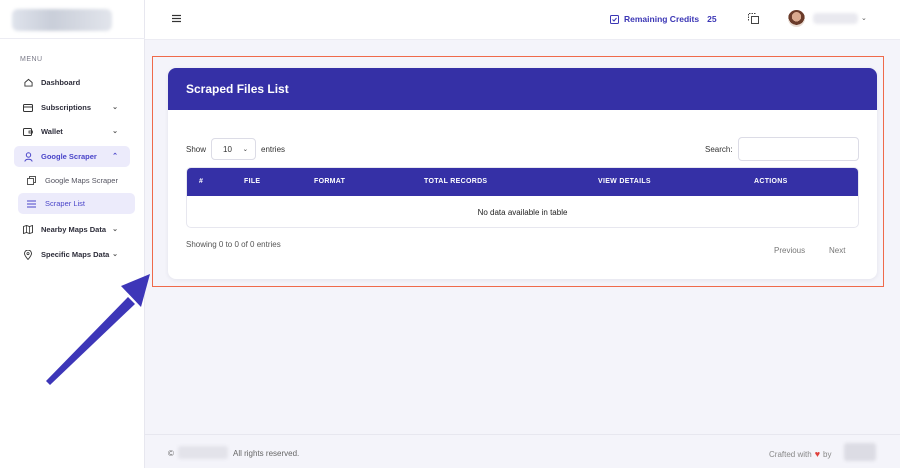  Describe the element at coordinates (233, 244) in the screenshot. I see `table-info: Showing 0 to 0 of 0 entries` at that location.